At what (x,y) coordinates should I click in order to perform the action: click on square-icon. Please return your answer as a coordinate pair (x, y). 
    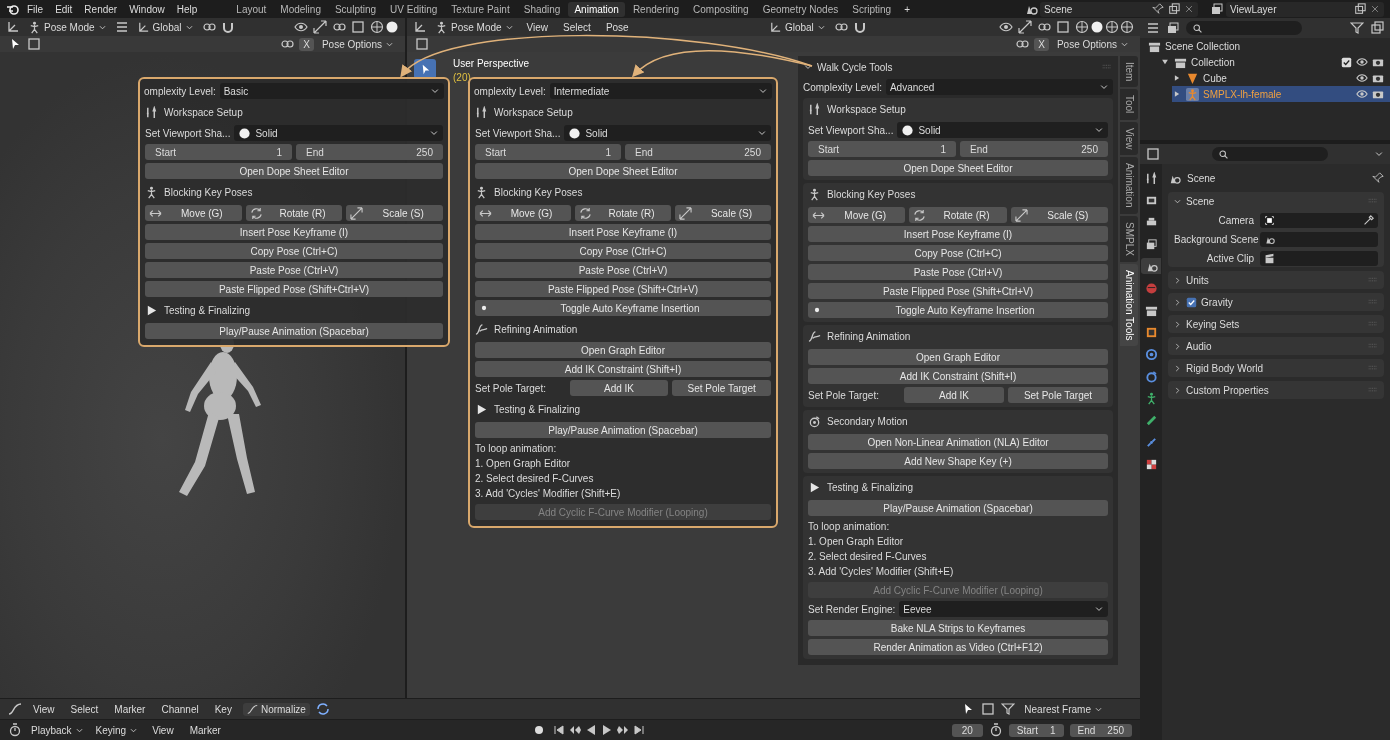
    Looking at the image, I should click on (988, 709).